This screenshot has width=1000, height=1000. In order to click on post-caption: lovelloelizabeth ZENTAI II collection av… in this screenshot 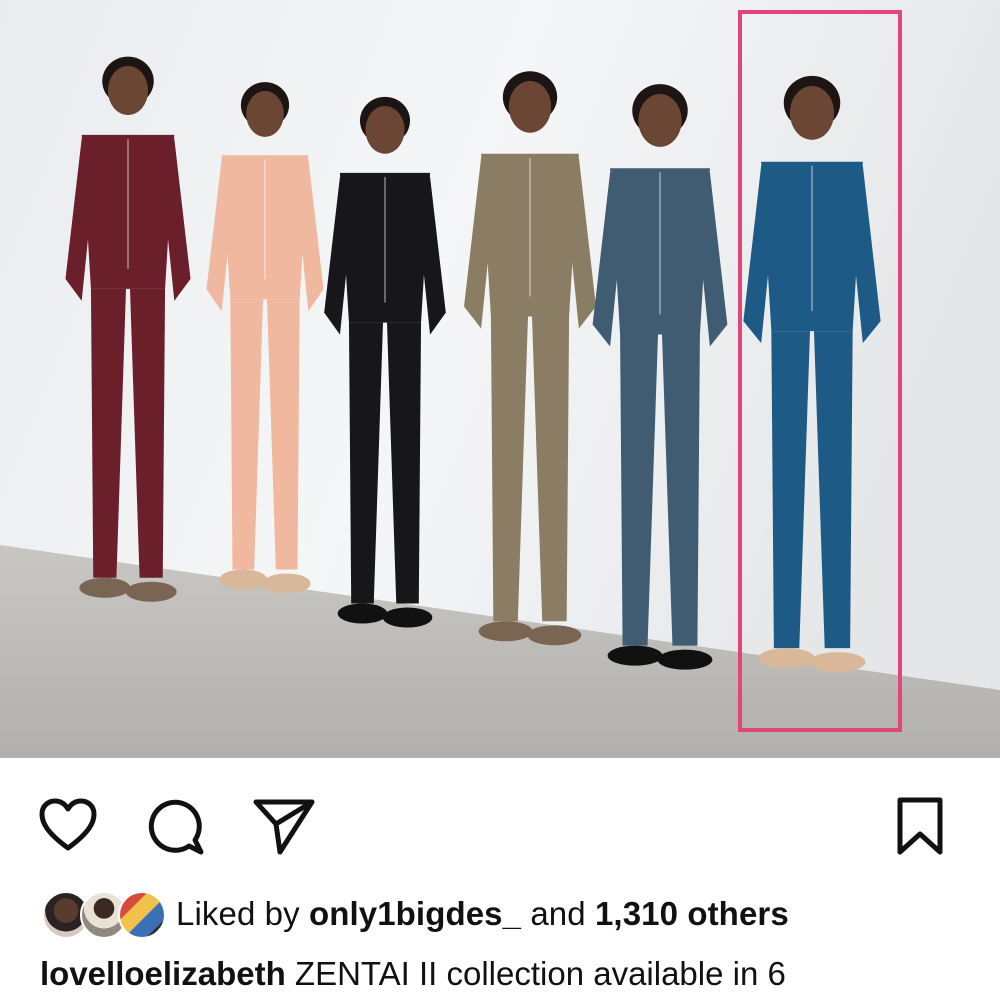, I will do `click(413, 974)`.